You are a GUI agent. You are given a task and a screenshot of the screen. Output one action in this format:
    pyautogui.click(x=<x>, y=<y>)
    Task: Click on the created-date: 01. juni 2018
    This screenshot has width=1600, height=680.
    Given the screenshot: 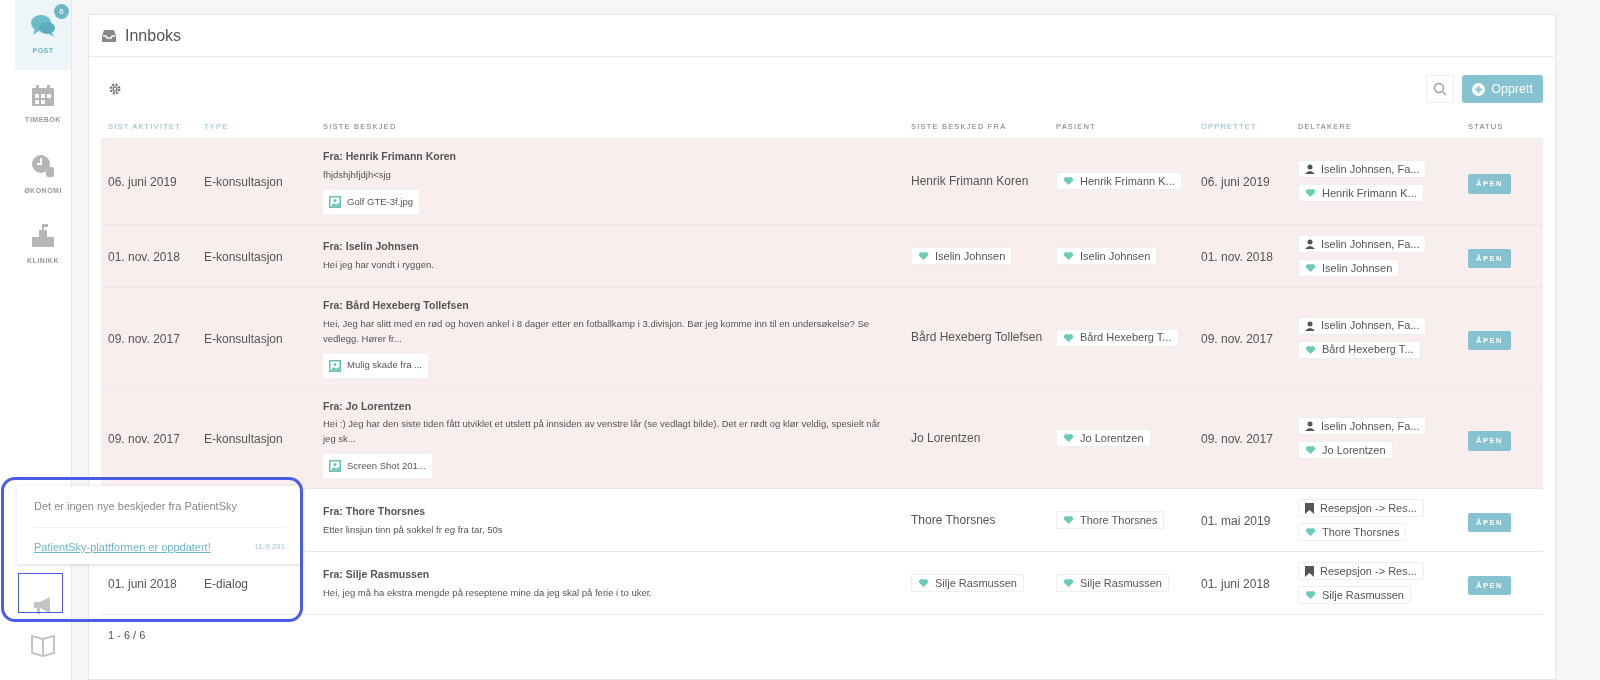 What is the action you would take?
    pyautogui.click(x=1235, y=584)
    